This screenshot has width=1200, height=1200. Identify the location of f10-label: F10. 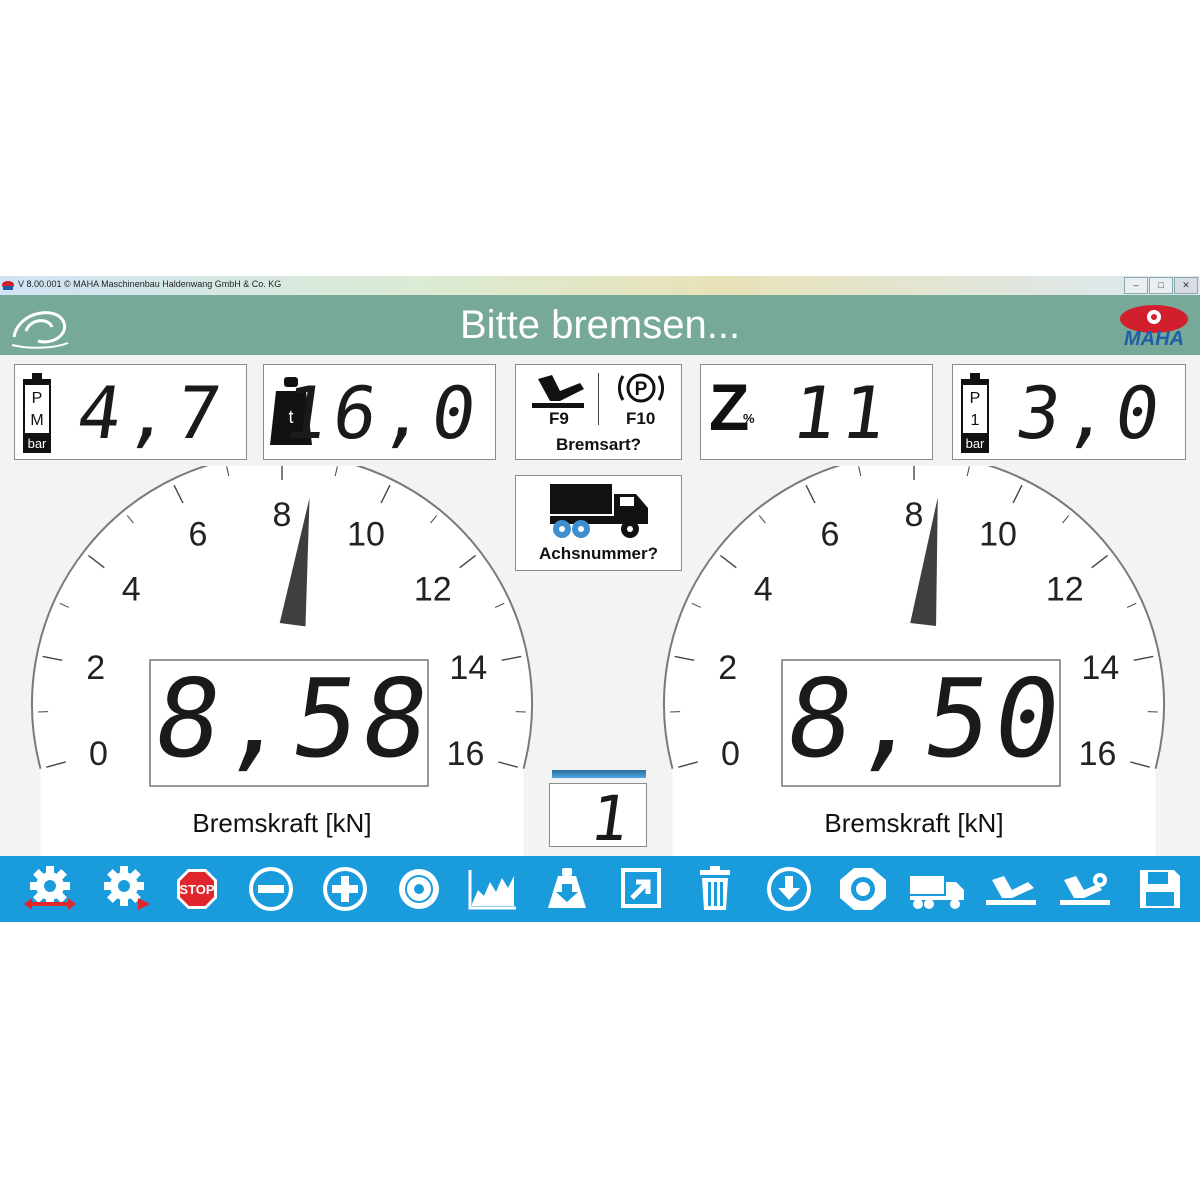
(641, 418).